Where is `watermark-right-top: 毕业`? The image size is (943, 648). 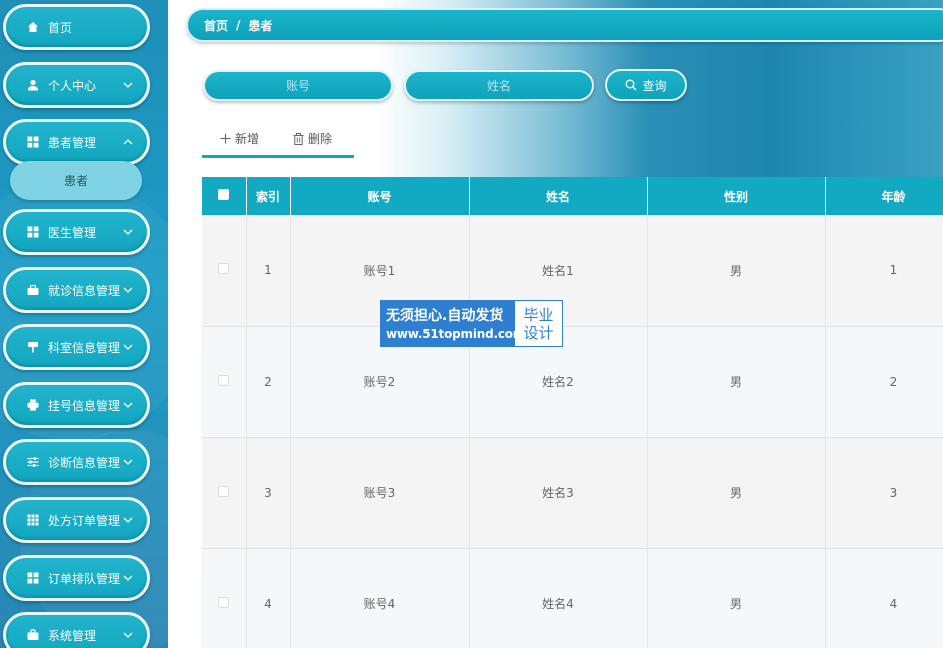 watermark-right-top: 毕业 is located at coordinates (538, 314).